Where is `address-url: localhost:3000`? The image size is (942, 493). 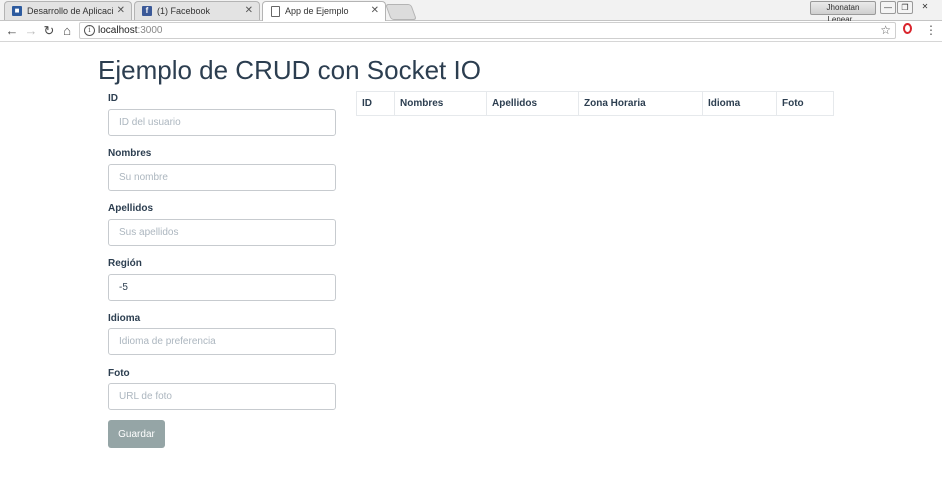
address-url: localhost:3000 is located at coordinates (130, 30).